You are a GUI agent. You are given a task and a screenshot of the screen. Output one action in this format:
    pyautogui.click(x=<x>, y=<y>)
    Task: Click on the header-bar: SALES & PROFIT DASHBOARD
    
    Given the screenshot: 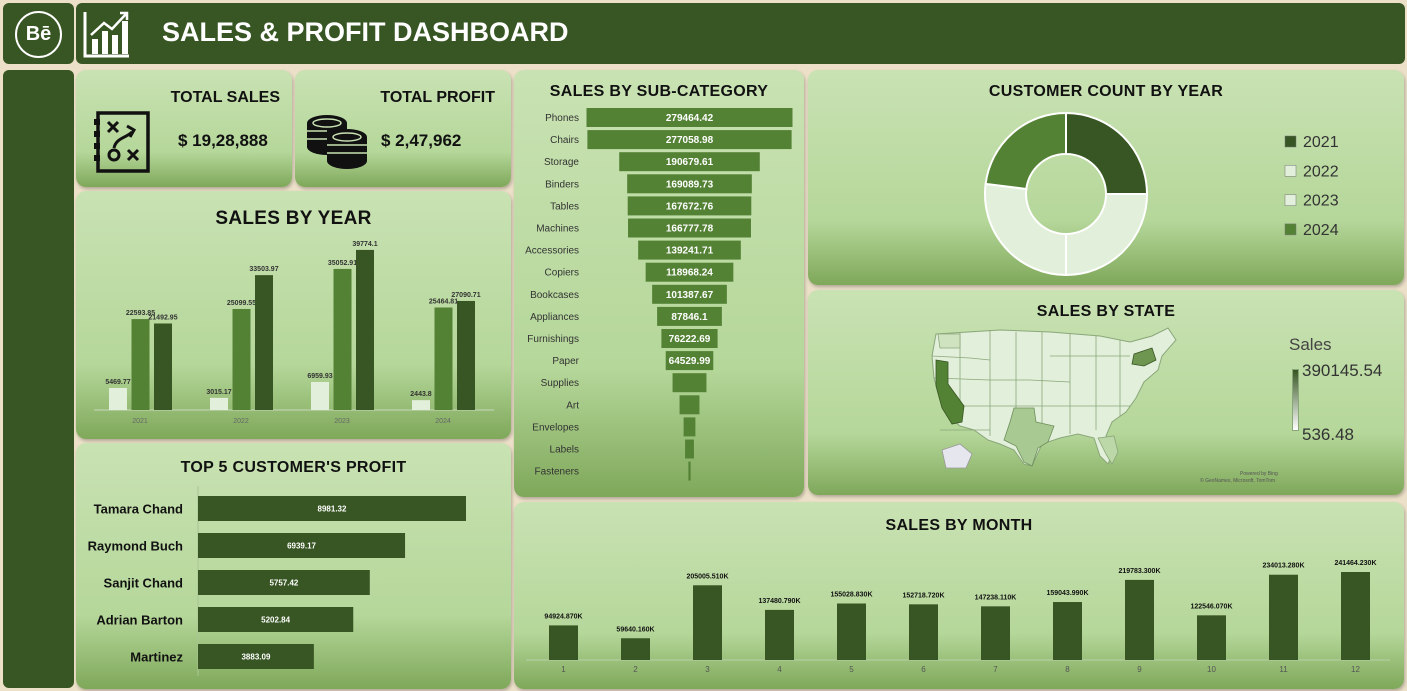 What is the action you would take?
    pyautogui.click(x=740, y=33)
    